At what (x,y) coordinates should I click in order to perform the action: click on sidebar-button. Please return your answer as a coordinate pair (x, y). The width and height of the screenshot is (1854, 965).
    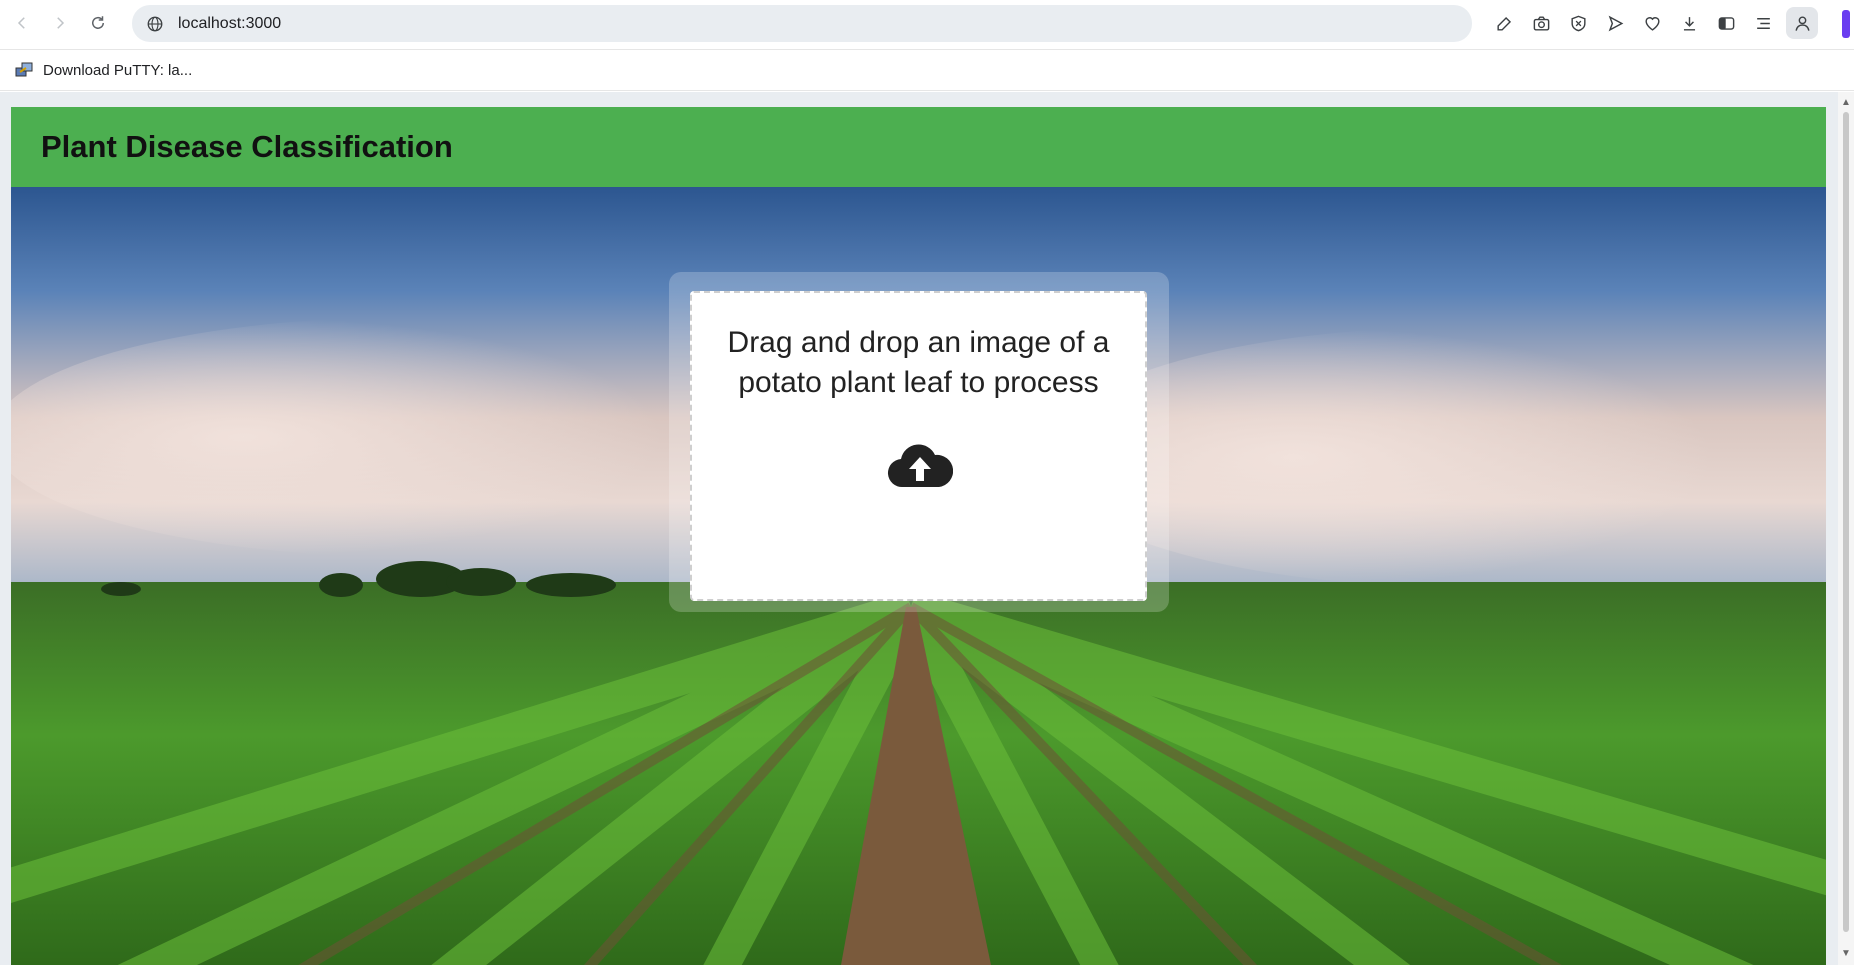
    Looking at the image, I should click on (1726, 23).